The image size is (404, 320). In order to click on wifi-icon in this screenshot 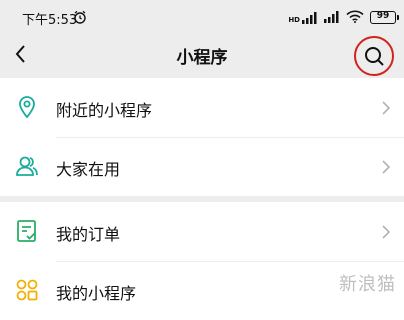, I will do `click(355, 17)`.